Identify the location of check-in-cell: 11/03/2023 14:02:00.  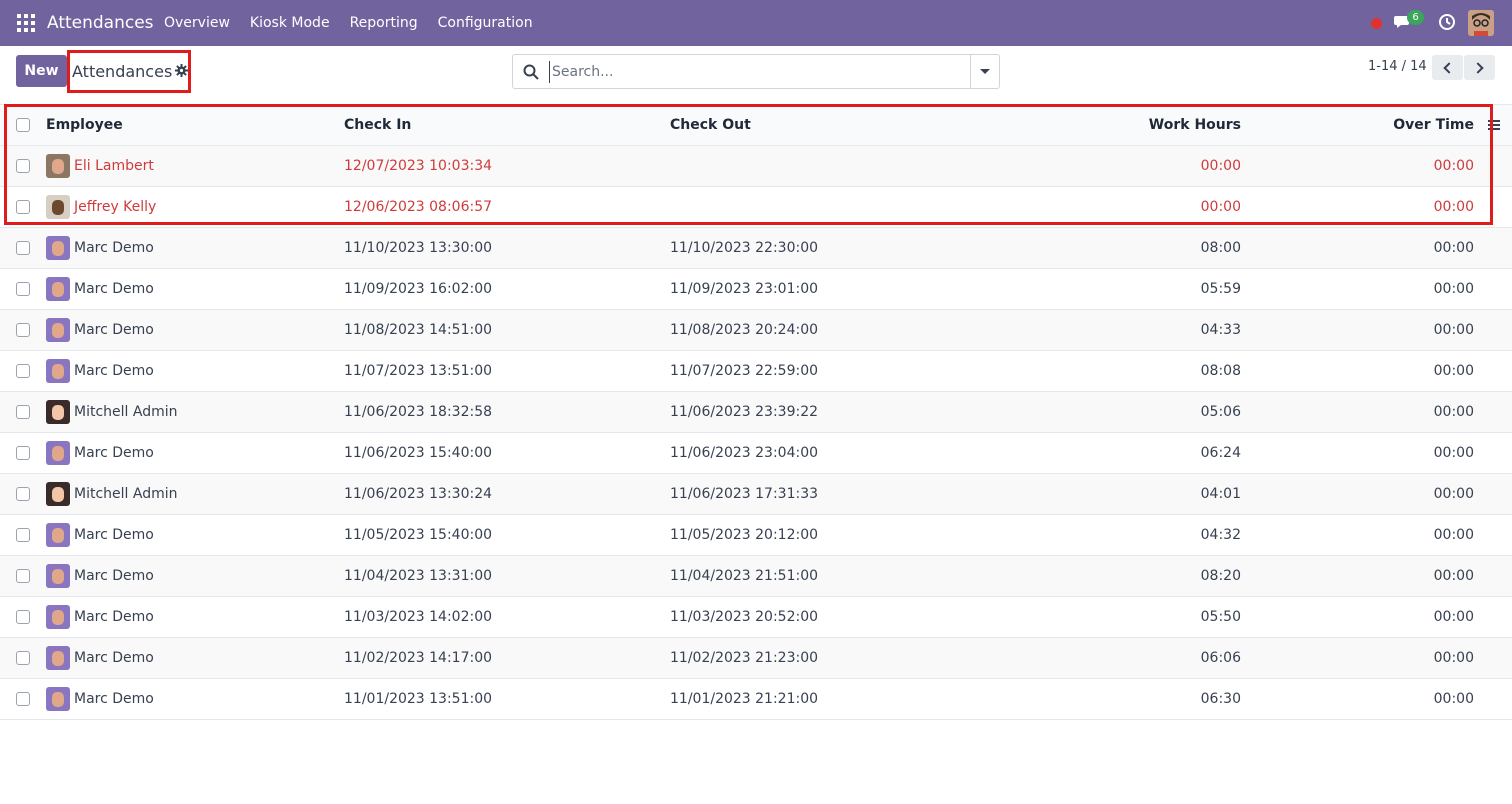
(418, 617).